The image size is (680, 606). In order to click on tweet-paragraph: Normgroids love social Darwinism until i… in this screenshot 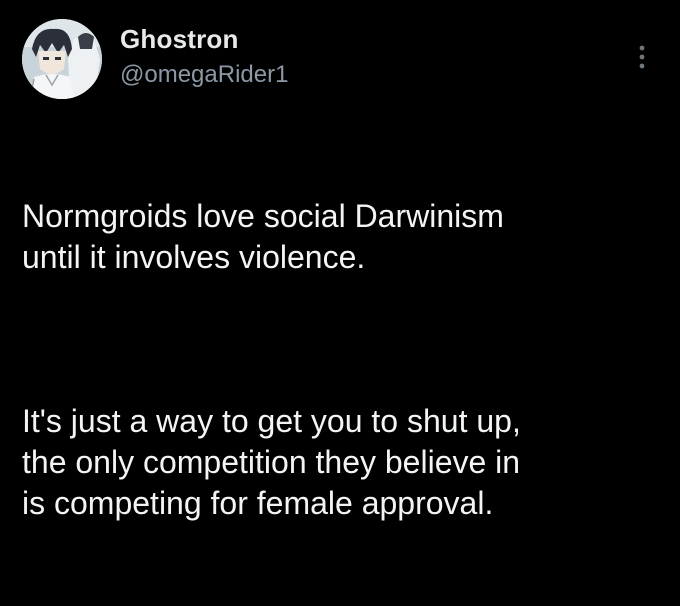, I will do `click(263, 236)`.